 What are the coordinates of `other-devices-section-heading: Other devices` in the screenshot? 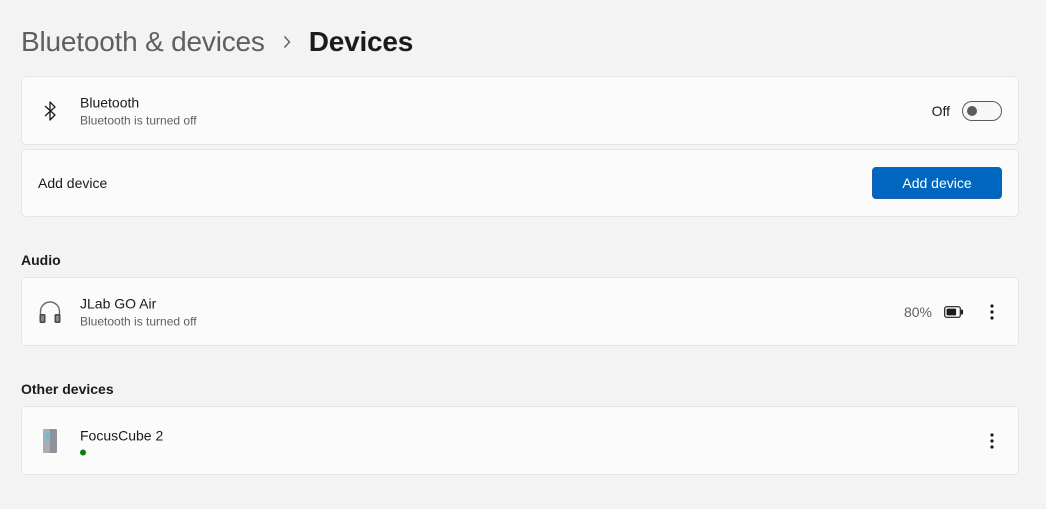 It's located at (67, 389).